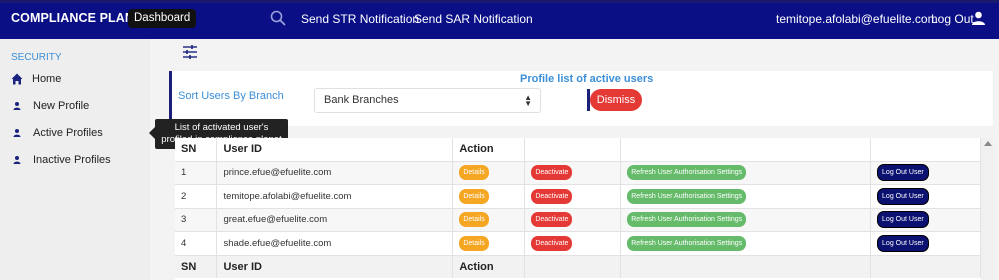  What do you see at coordinates (335, 243) in the screenshot?
I see `cell-user-id: shade.efue@efuelite.com` at bounding box center [335, 243].